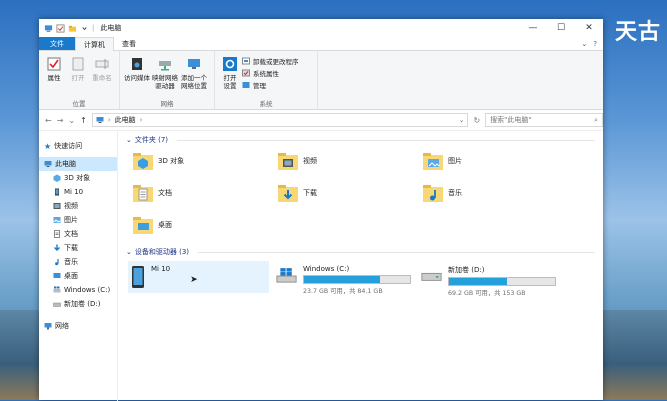 Image resolution: width=667 pixels, height=401 pixels. Describe the element at coordinates (466, 270) in the screenshot. I see `device-name: 新加卷 (D:)` at that location.